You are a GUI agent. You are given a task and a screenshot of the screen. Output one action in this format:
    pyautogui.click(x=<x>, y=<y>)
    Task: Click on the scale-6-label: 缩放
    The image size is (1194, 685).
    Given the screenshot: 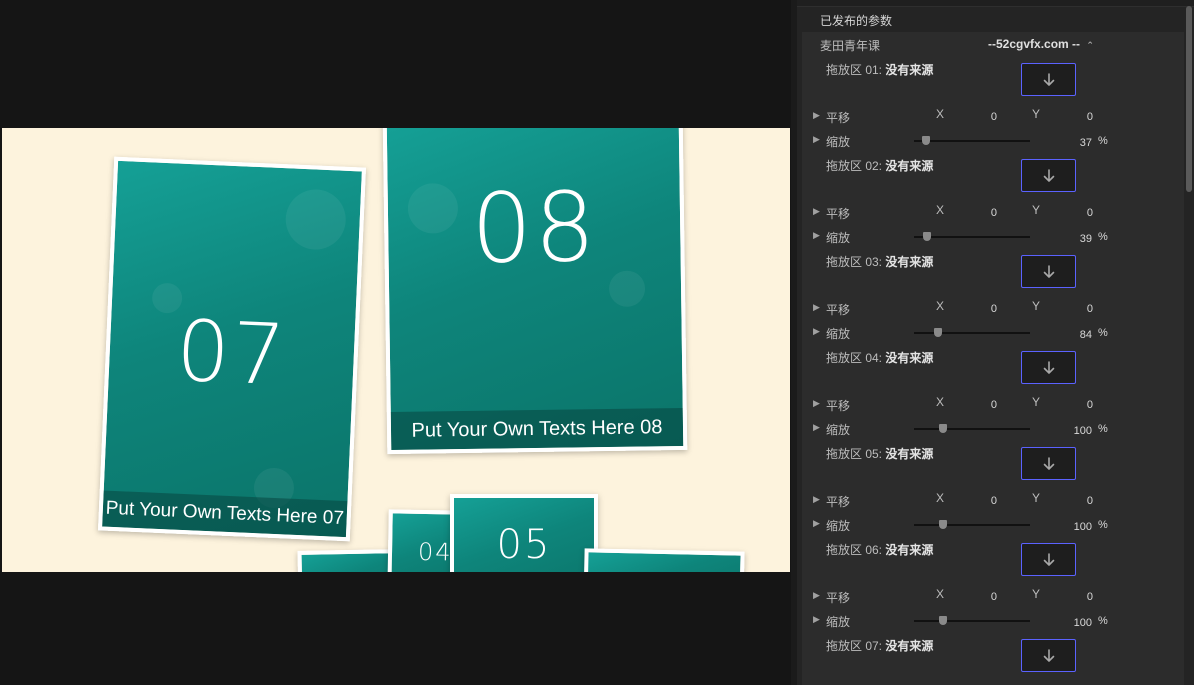 What is the action you would take?
    pyautogui.click(x=838, y=622)
    